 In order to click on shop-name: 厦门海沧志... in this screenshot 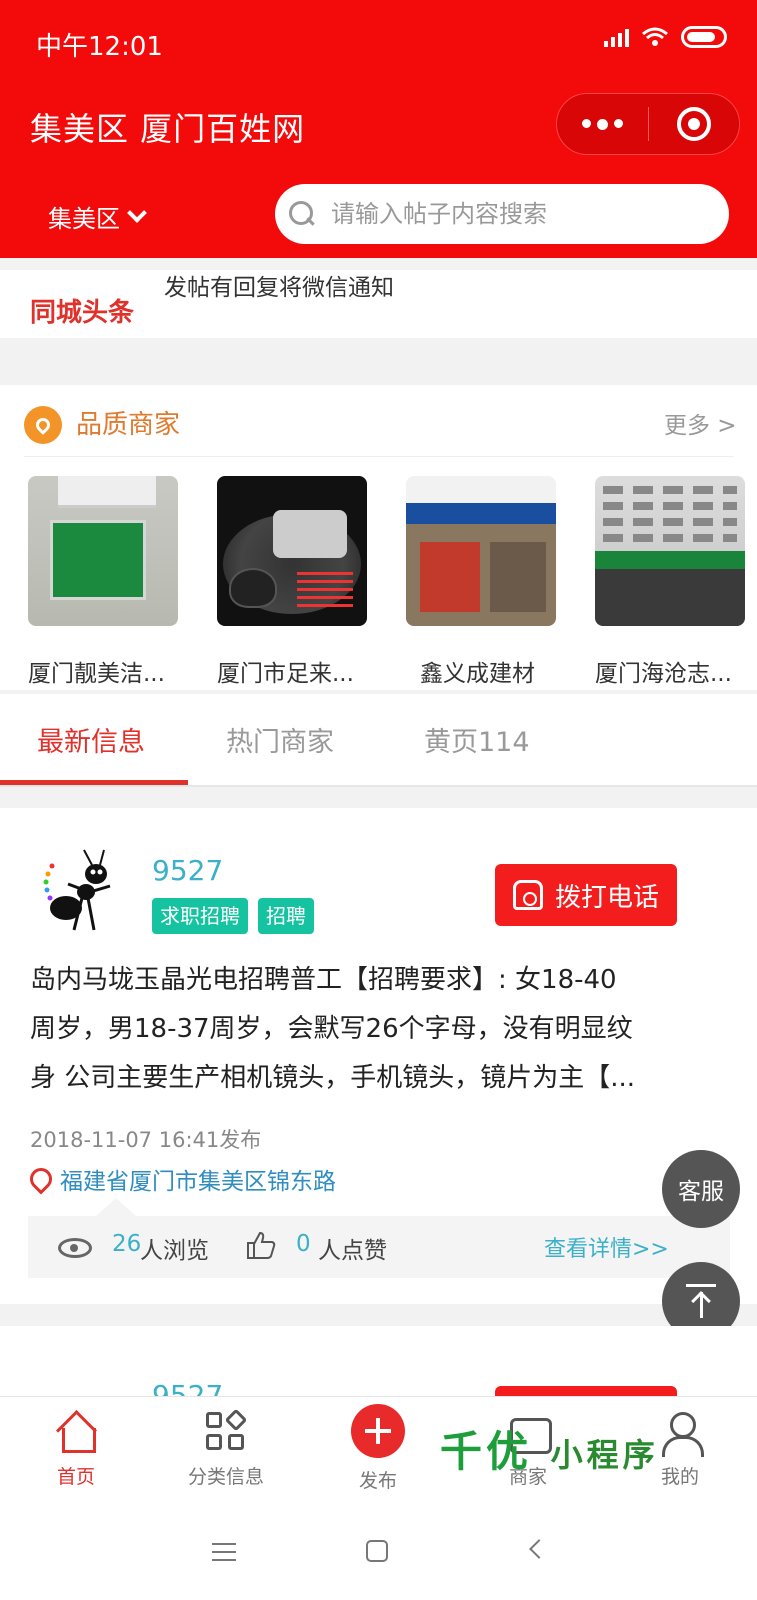, I will do `click(663, 674)`.